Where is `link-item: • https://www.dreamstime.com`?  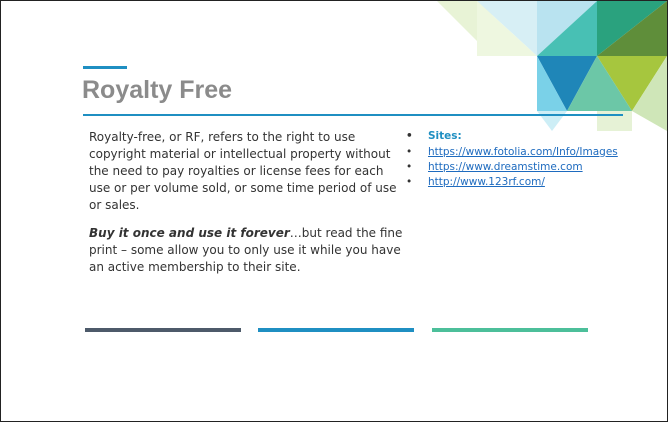
link-item: • https://www.dreamstime.com is located at coordinates (536, 167).